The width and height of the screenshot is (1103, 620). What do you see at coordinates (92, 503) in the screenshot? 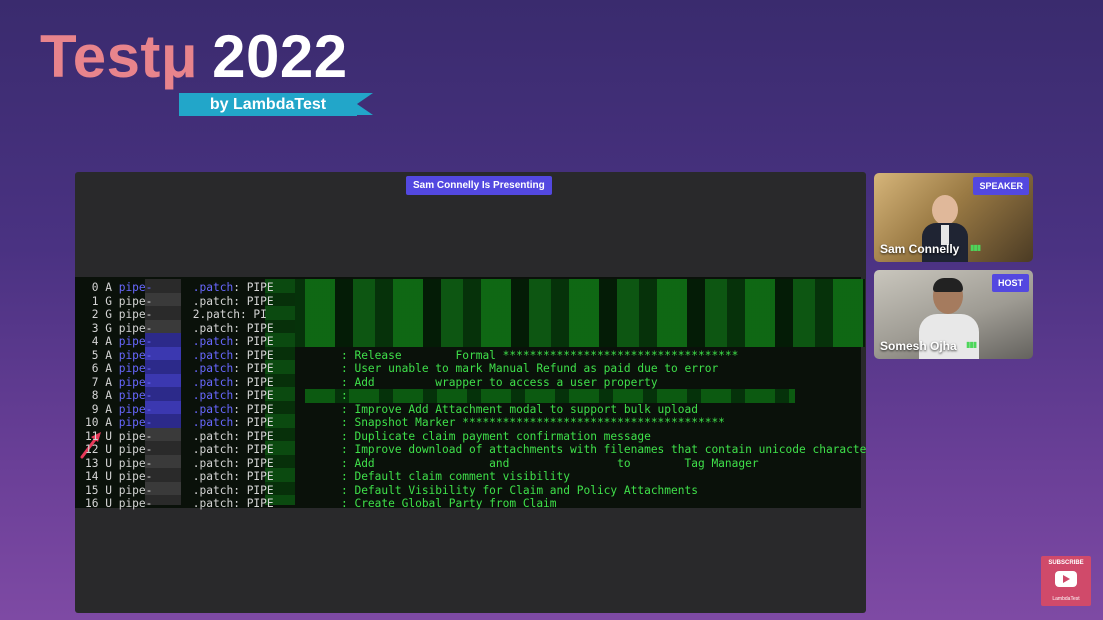
I see `line-number: 16` at bounding box center [92, 503].